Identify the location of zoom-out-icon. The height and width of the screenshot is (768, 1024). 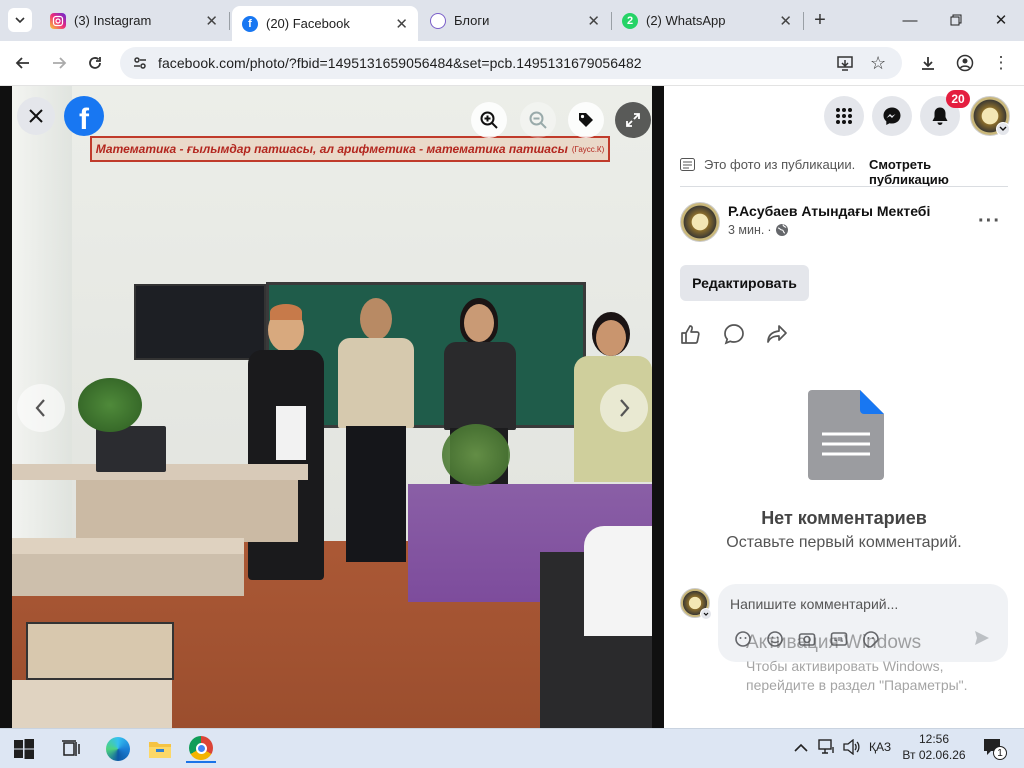
(538, 120).